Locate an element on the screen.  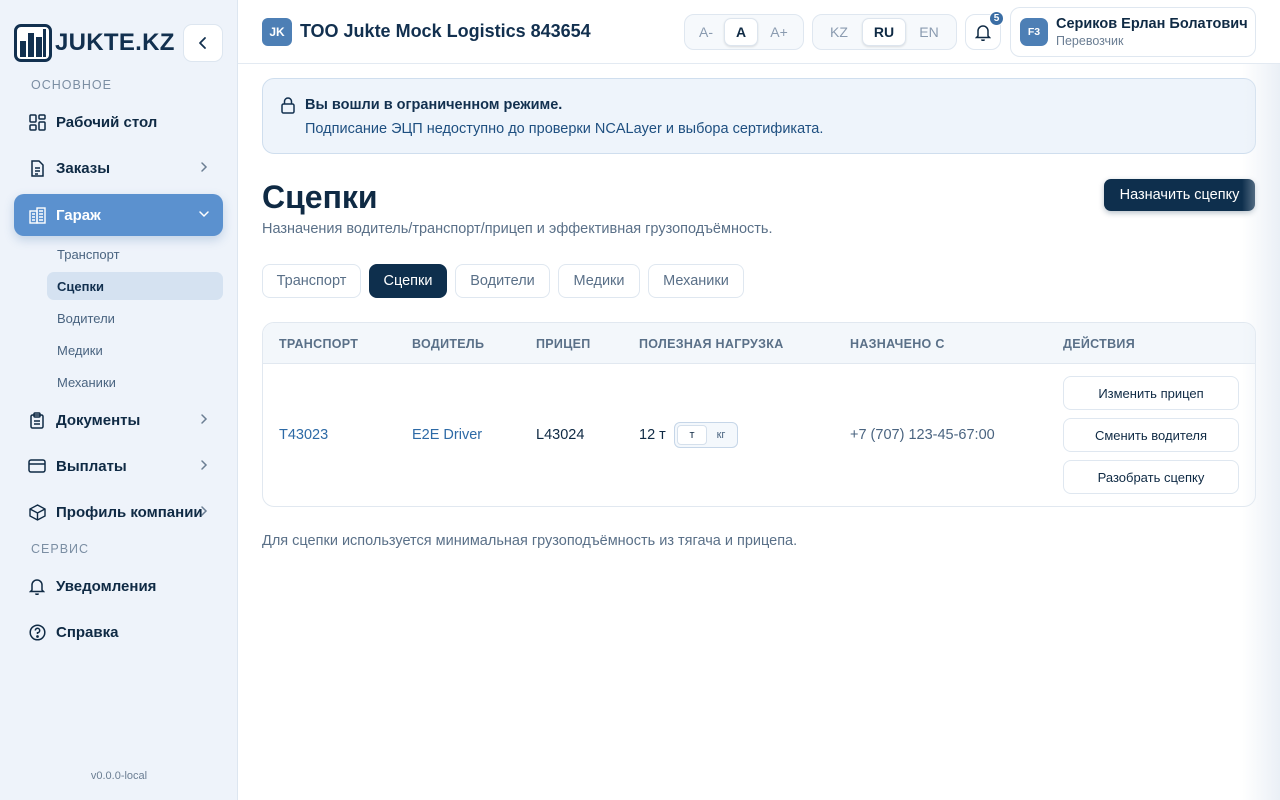
font-decrease-button: A- is located at coordinates (706, 32).